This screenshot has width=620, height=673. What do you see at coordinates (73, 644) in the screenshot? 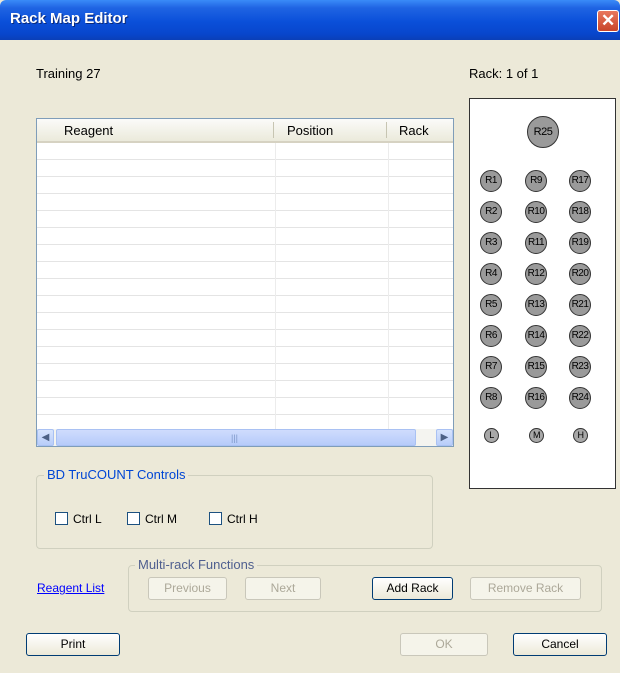
I see `print-button: Print` at bounding box center [73, 644].